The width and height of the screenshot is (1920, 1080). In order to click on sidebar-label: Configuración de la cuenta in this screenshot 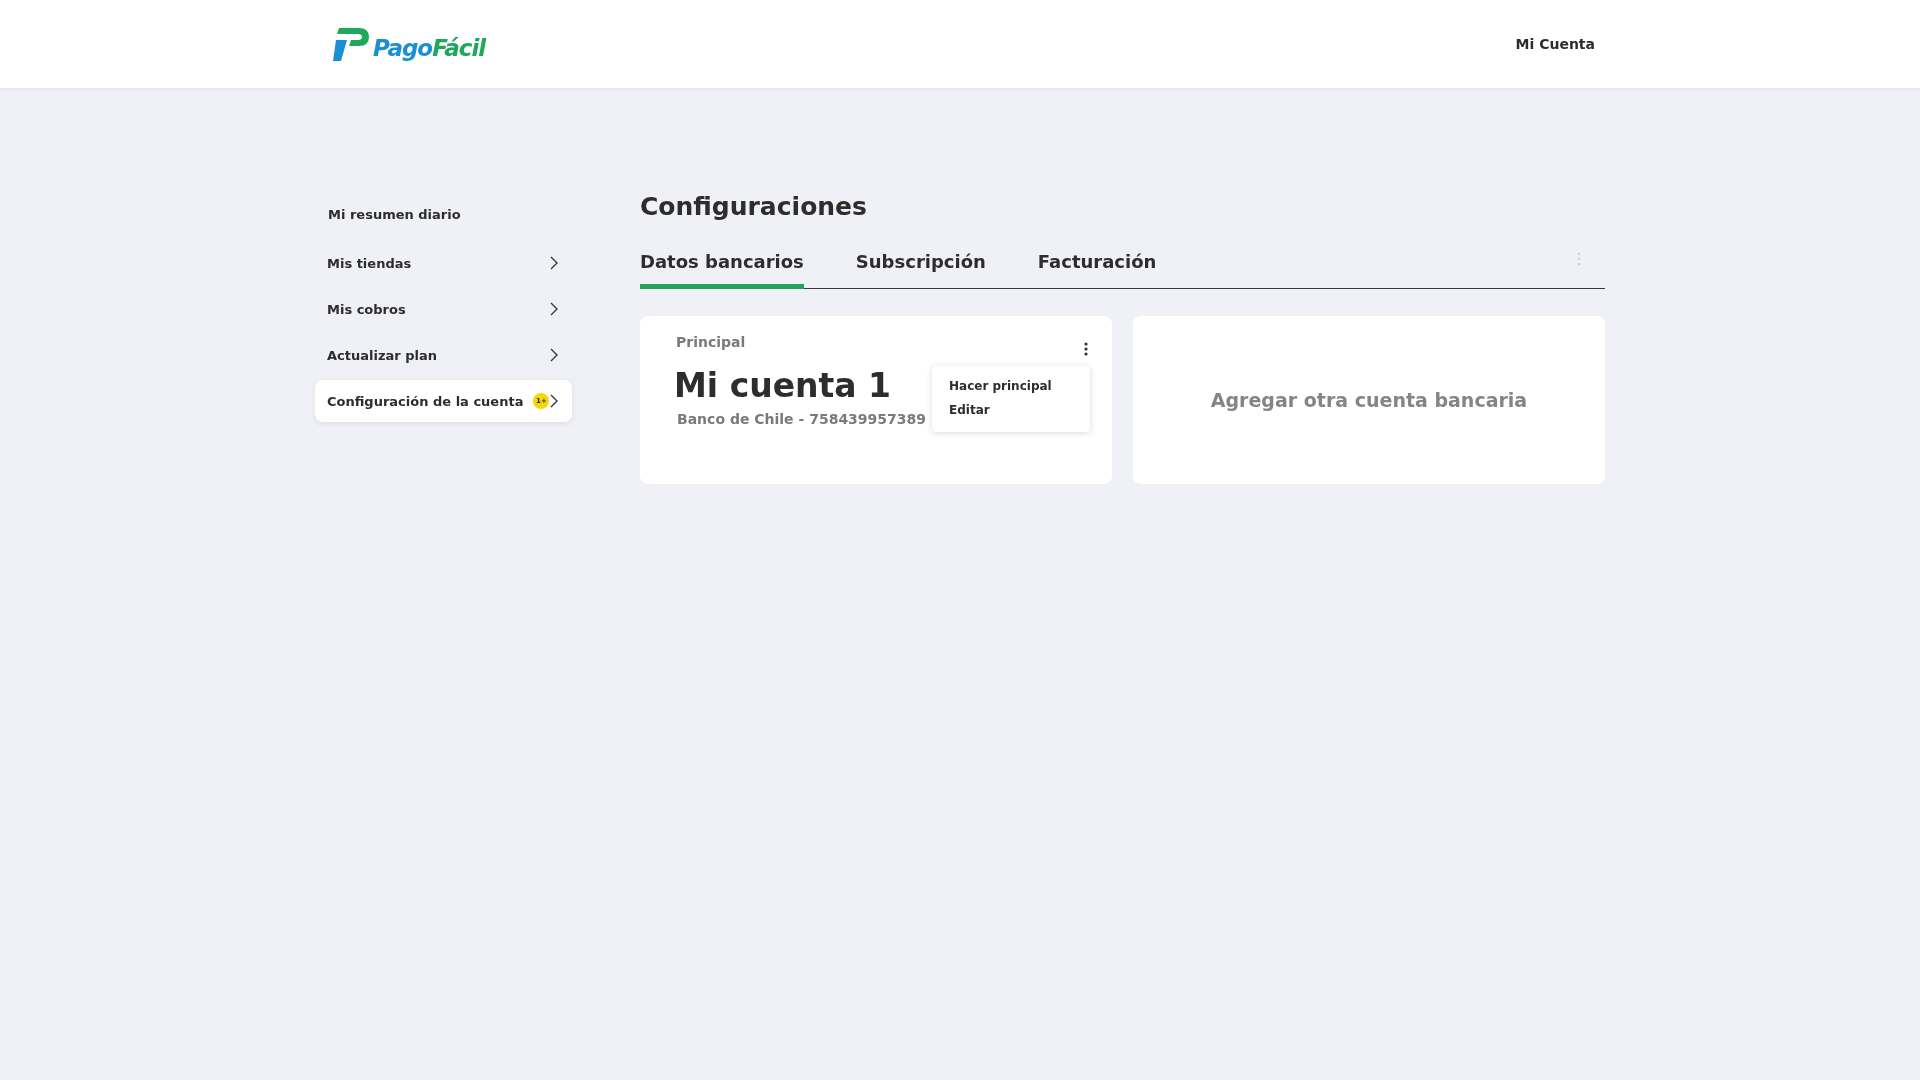, I will do `click(425, 401)`.